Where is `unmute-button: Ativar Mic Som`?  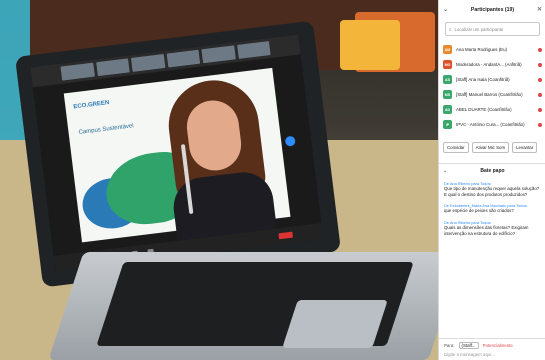 unmute-button: Ativar Mic Som is located at coordinates (490, 147).